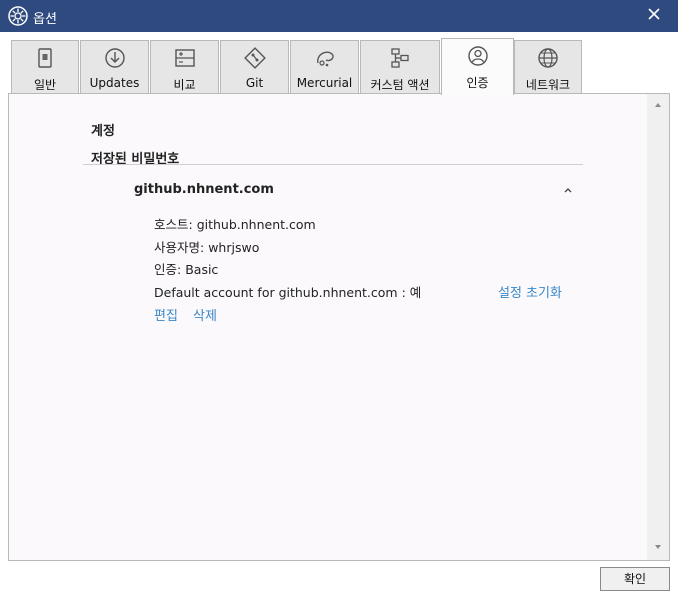  Describe the element at coordinates (114, 83) in the screenshot. I see `tab-label: Updates` at that location.